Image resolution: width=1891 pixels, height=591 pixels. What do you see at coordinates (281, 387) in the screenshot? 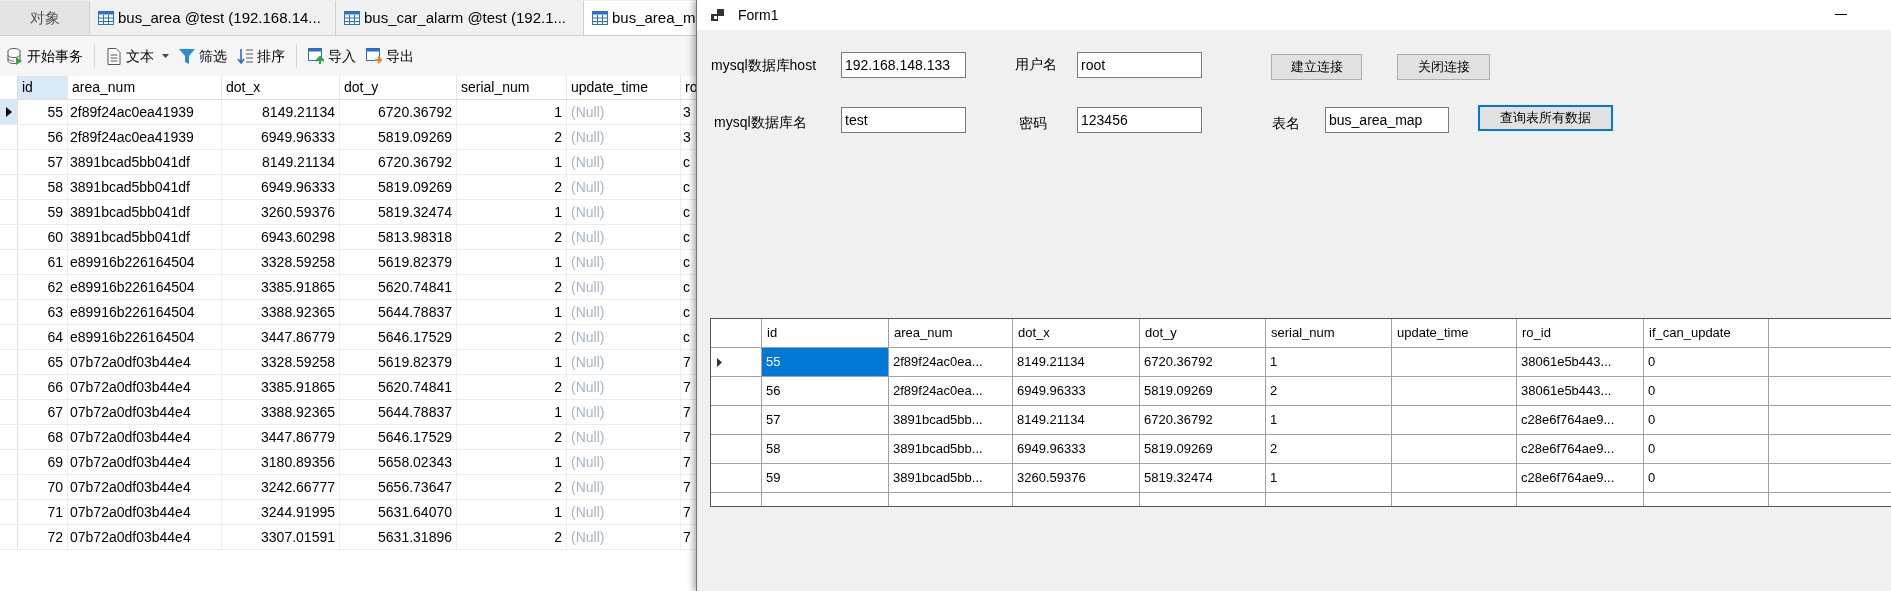
I see `table-cell: 3385.91865` at bounding box center [281, 387].